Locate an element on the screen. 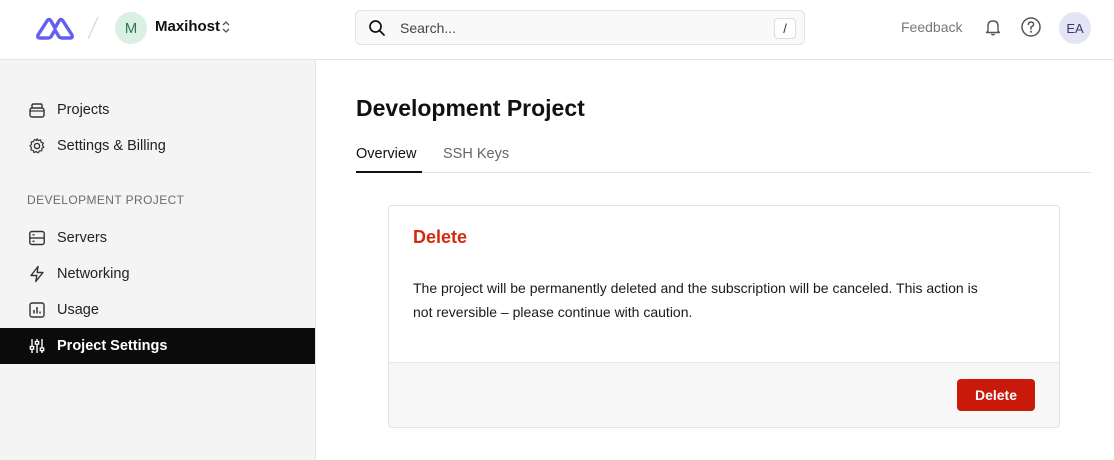 The height and width of the screenshot is (460, 1114). bell-icon is located at coordinates (993, 27).